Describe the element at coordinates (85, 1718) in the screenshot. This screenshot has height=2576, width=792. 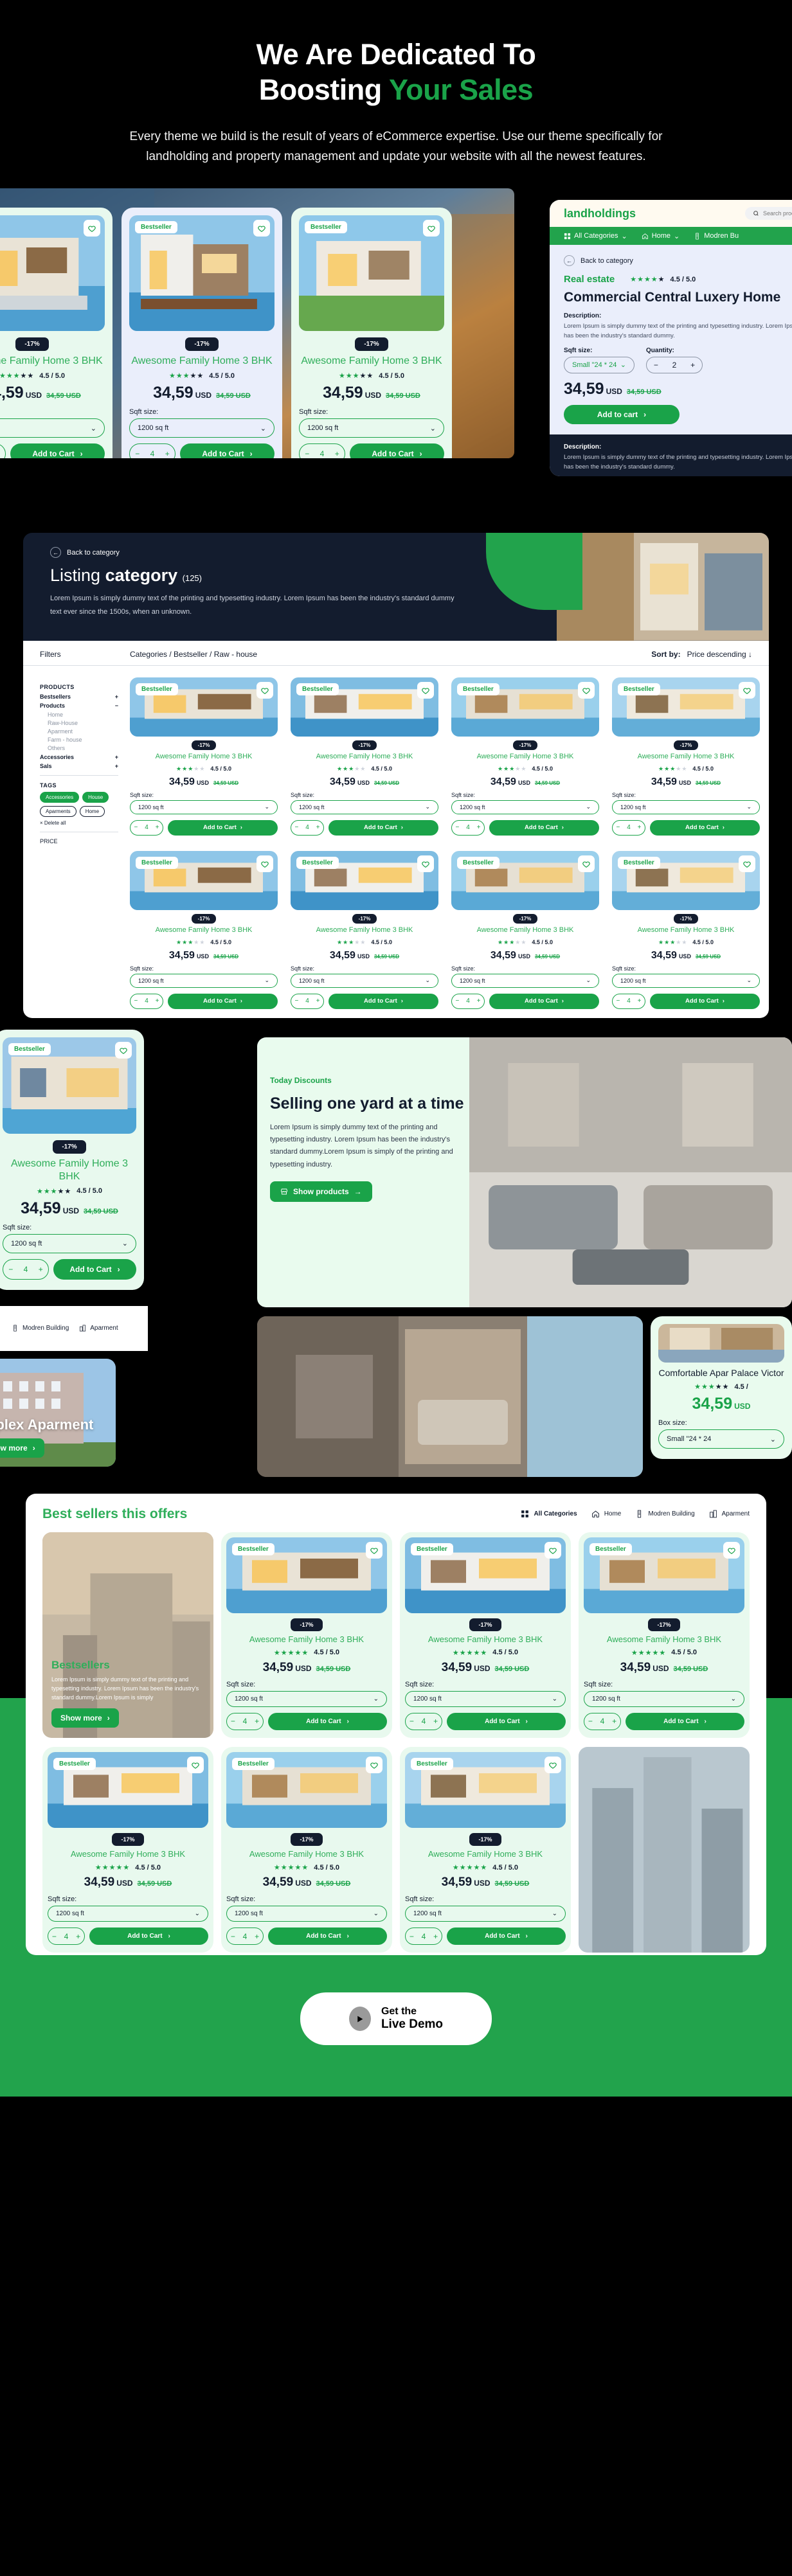
I see `show-more-button: Show more ›` at that location.